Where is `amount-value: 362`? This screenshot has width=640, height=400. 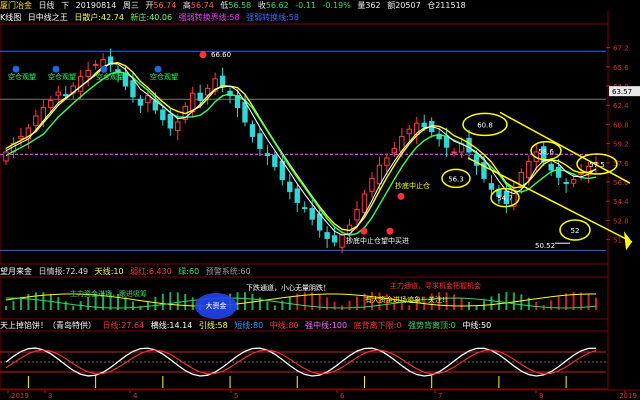
amount-value: 362 is located at coordinates (373, 5).